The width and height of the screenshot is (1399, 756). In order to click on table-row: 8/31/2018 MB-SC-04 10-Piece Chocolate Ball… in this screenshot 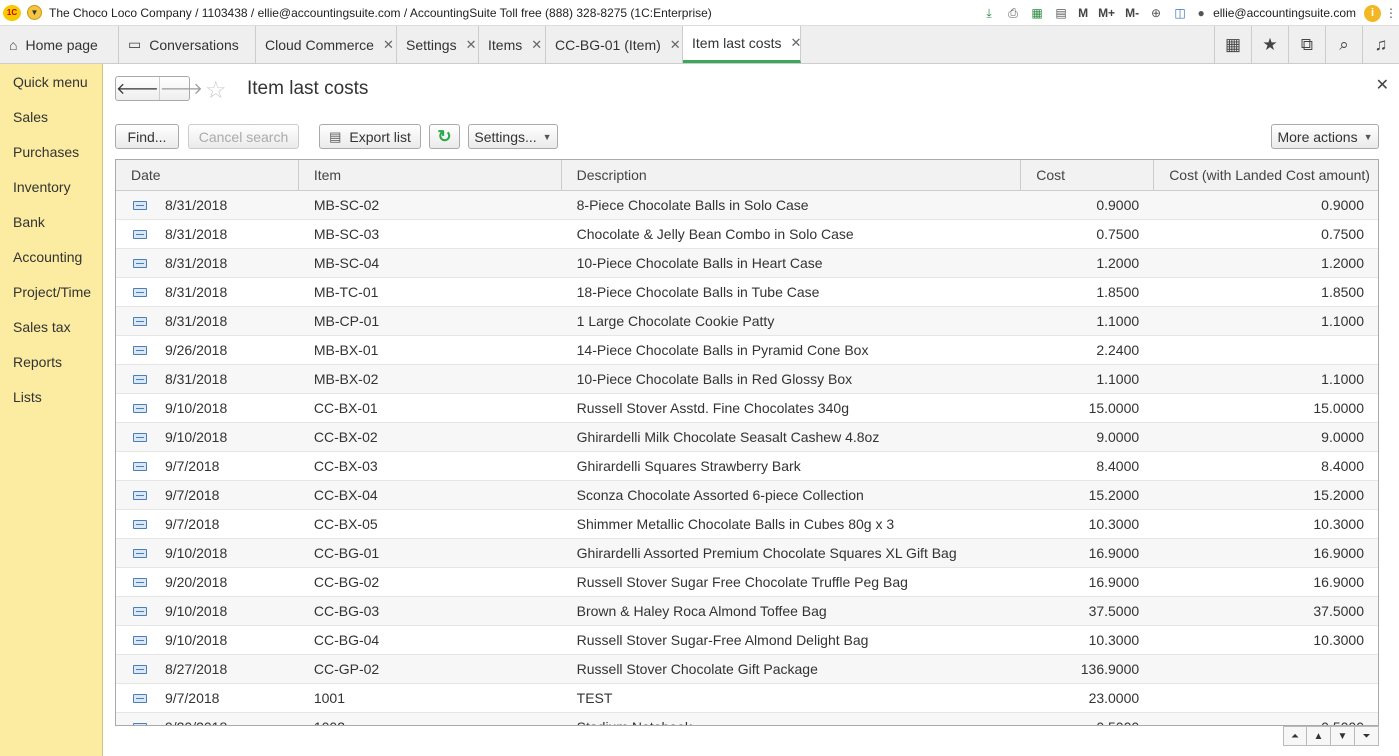, I will do `click(747, 263)`.